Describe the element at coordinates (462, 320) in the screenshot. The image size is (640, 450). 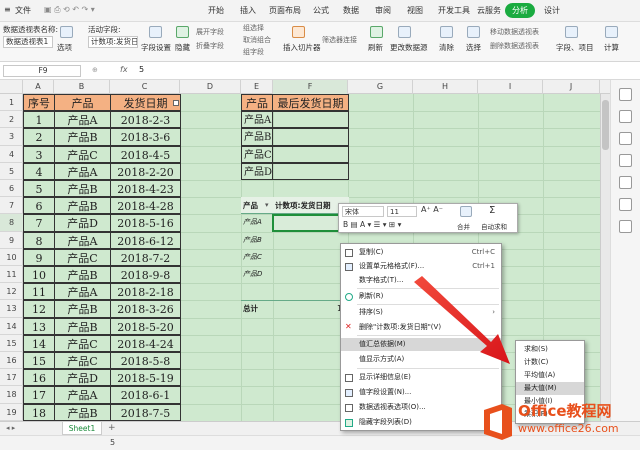
I see `red-arrow-annotation` at that location.